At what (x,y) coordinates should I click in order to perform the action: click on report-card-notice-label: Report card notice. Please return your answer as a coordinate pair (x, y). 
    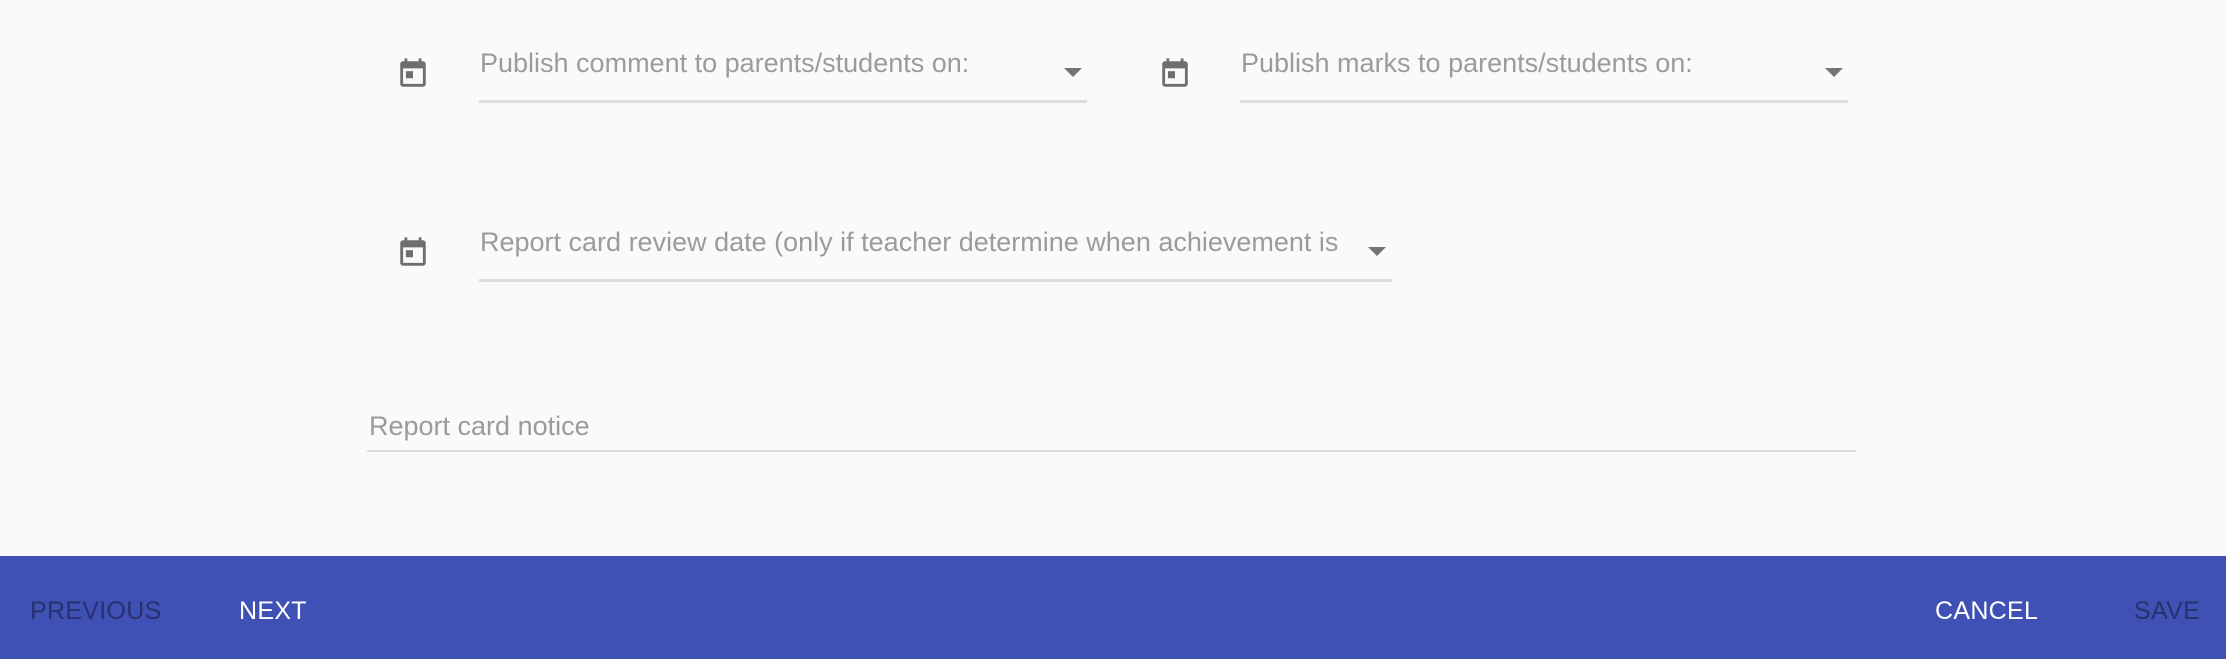
    Looking at the image, I should click on (479, 426).